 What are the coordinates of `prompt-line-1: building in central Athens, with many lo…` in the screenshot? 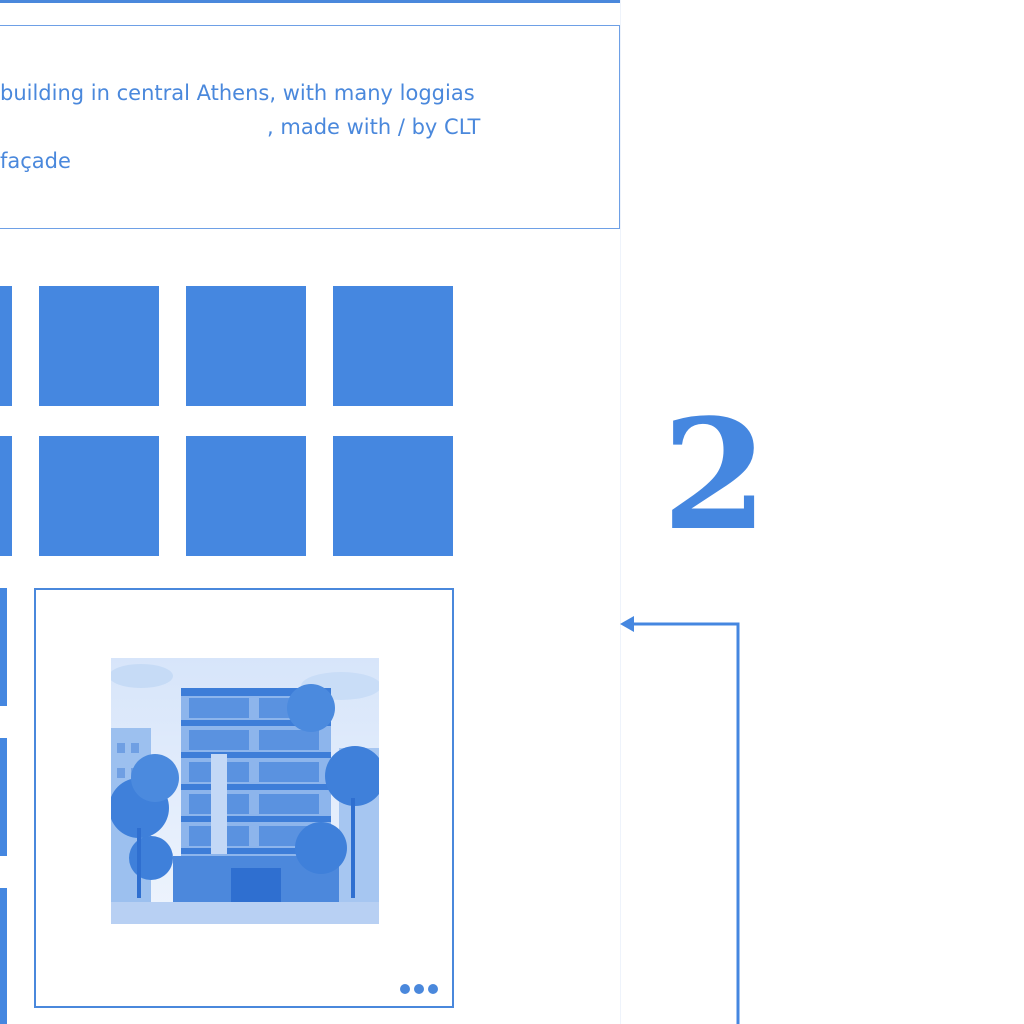 It's located at (237, 93).